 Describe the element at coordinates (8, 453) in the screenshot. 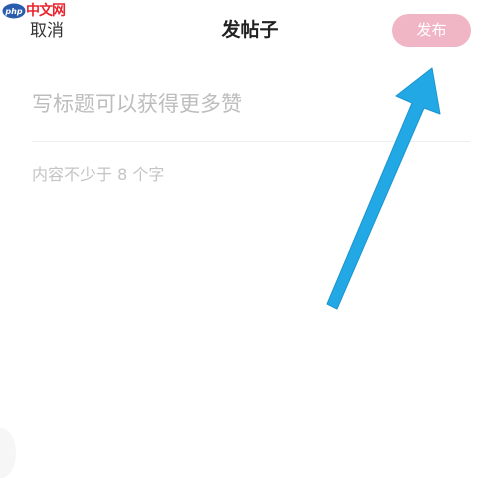

I see `corner-bubble` at that location.